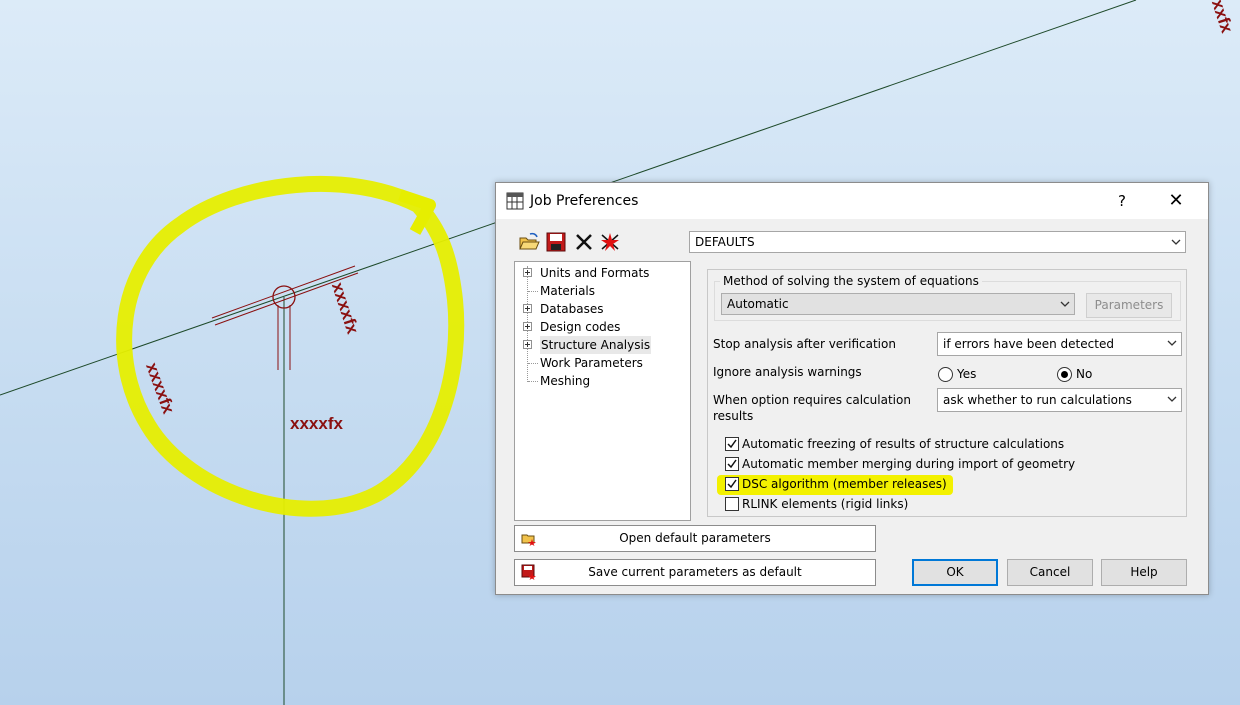 The width and height of the screenshot is (1240, 705). Describe the element at coordinates (515, 201) in the screenshot. I see `job-preferences-app-icon` at that location.